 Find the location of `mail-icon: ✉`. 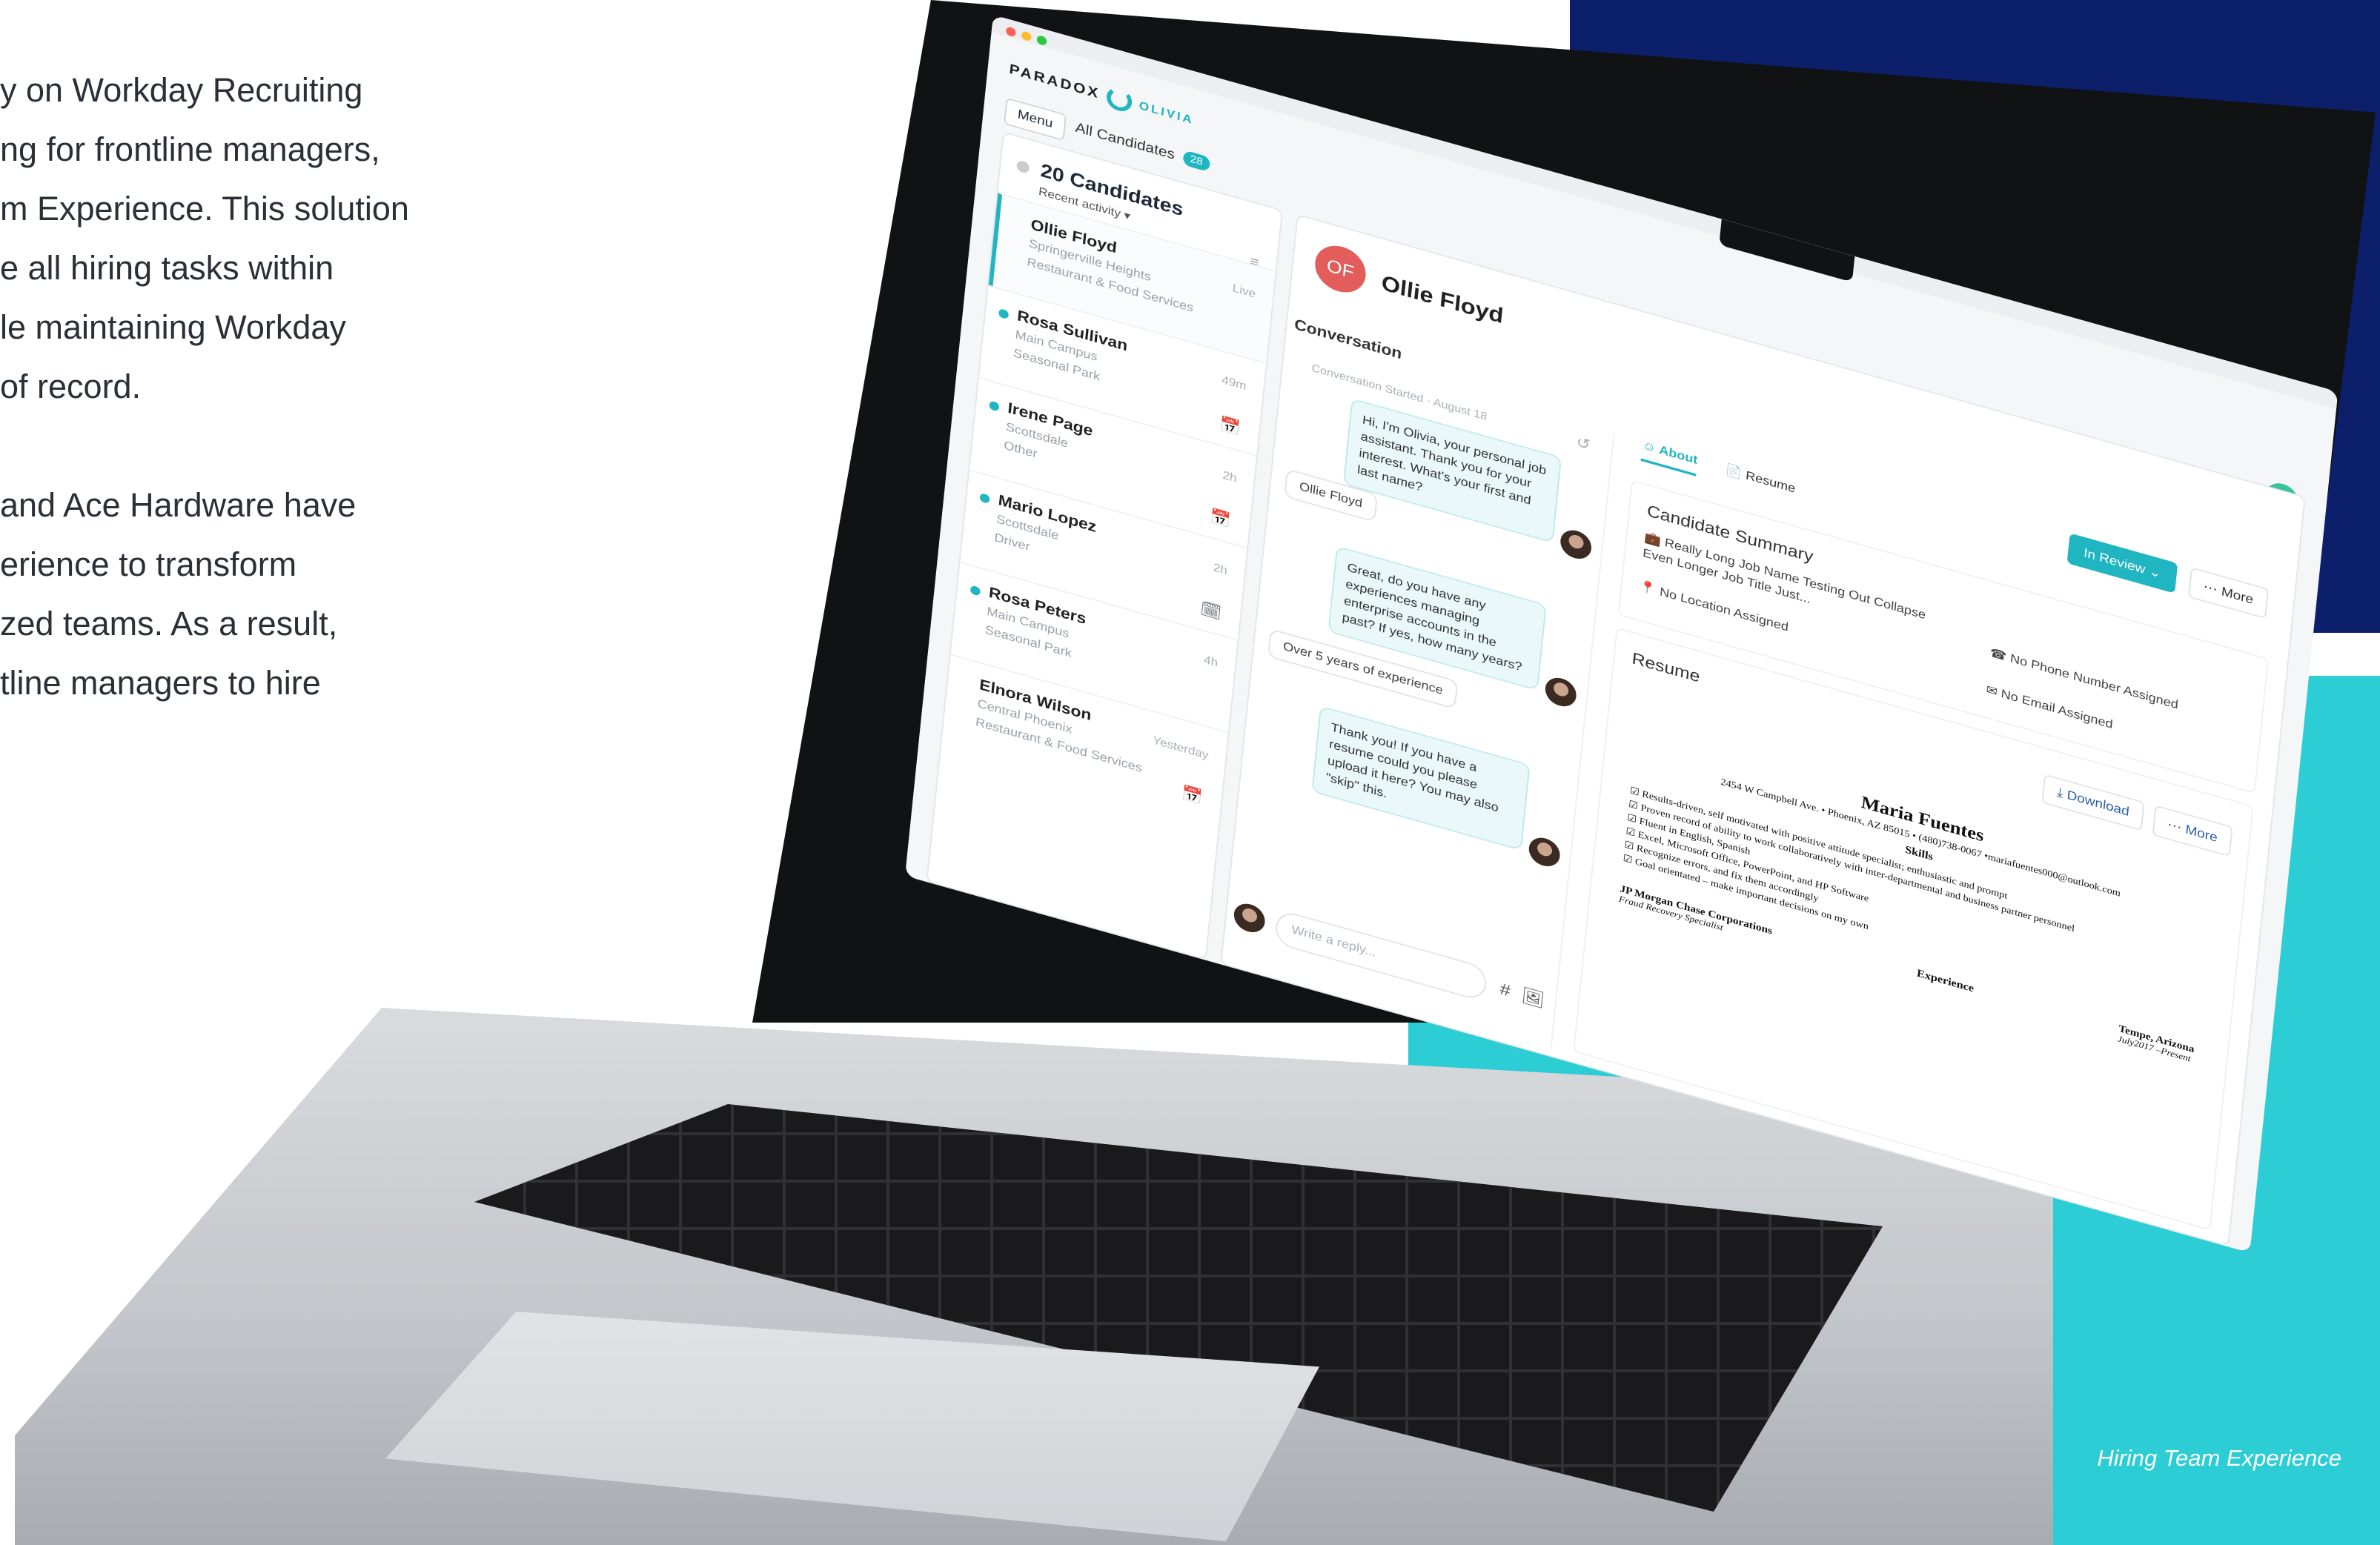

mail-icon: ✉ is located at coordinates (1992, 691).